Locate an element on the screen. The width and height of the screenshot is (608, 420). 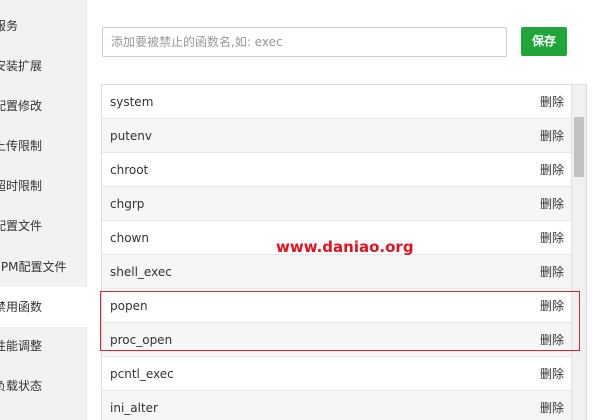
sidebar-item-label: 超时限制 is located at coordinates (21, 186).